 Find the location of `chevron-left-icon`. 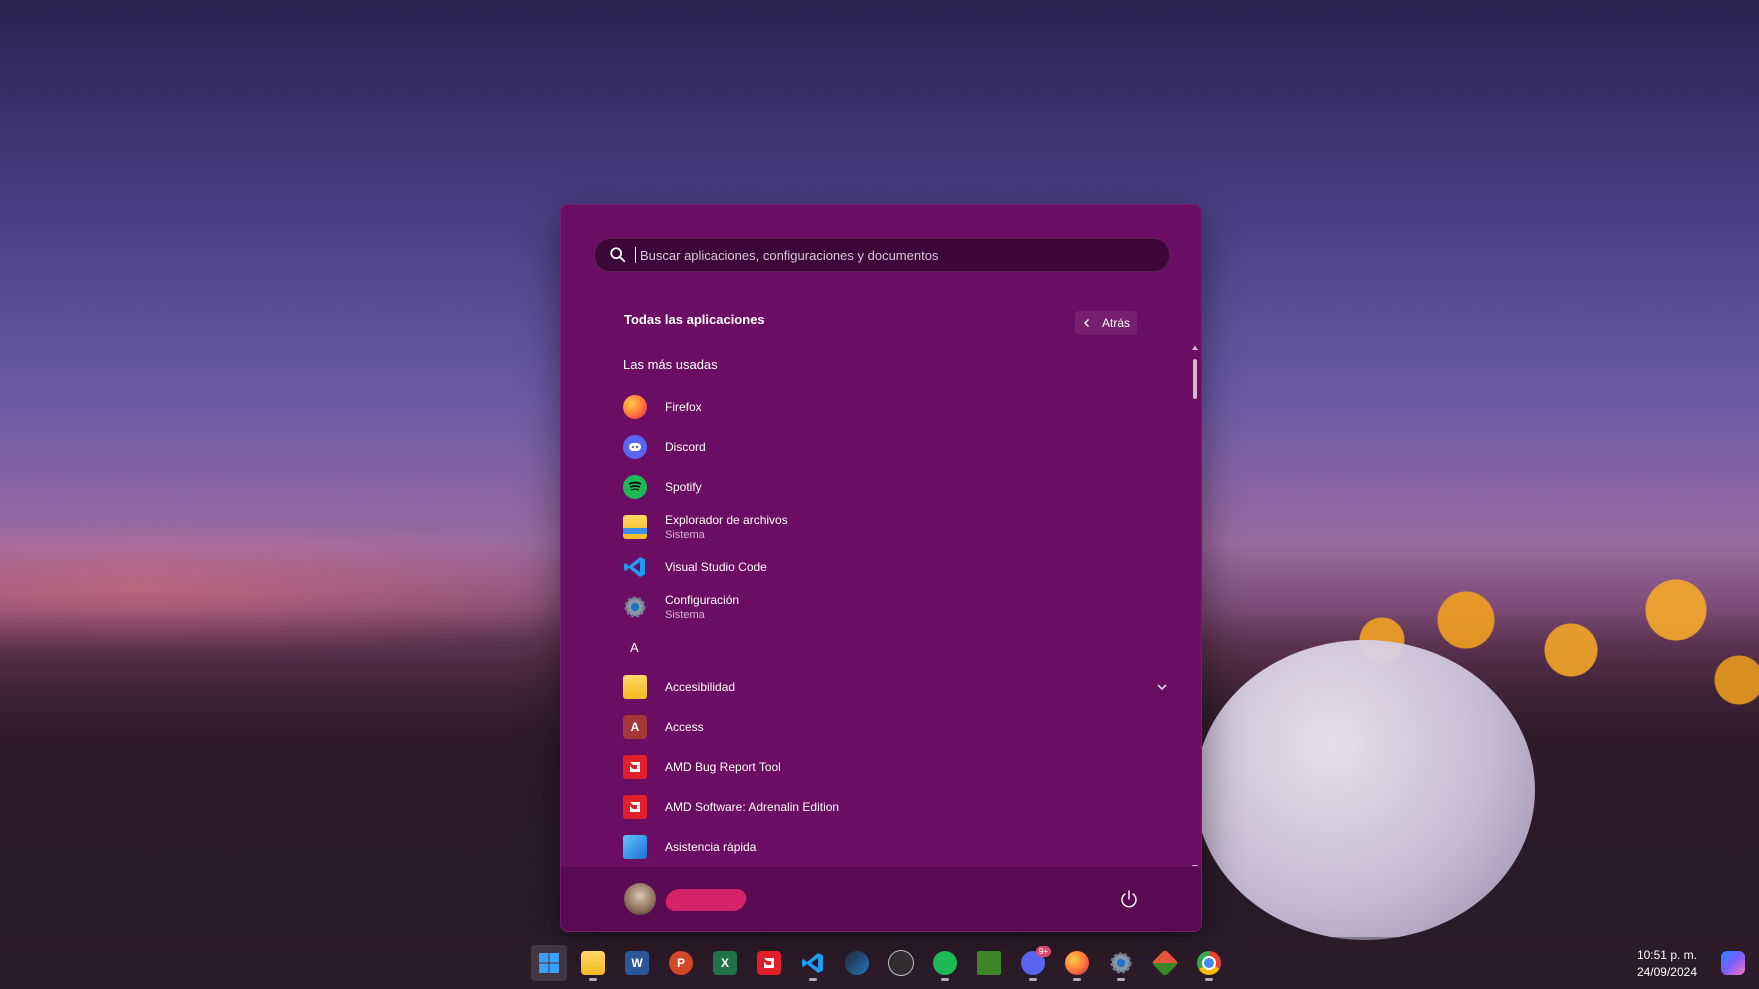

chevron-left-icon is located at coordinates (1086, 323).